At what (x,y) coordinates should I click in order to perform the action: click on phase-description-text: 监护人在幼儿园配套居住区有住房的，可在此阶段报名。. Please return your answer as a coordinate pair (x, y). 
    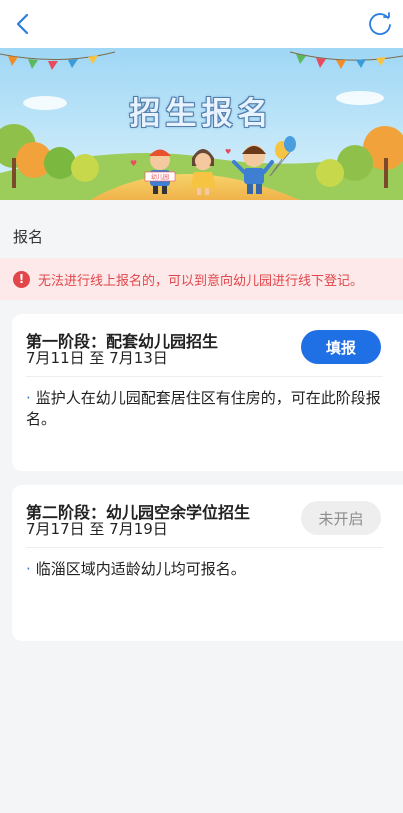
    Looking at the image, I should click on (203, 408).